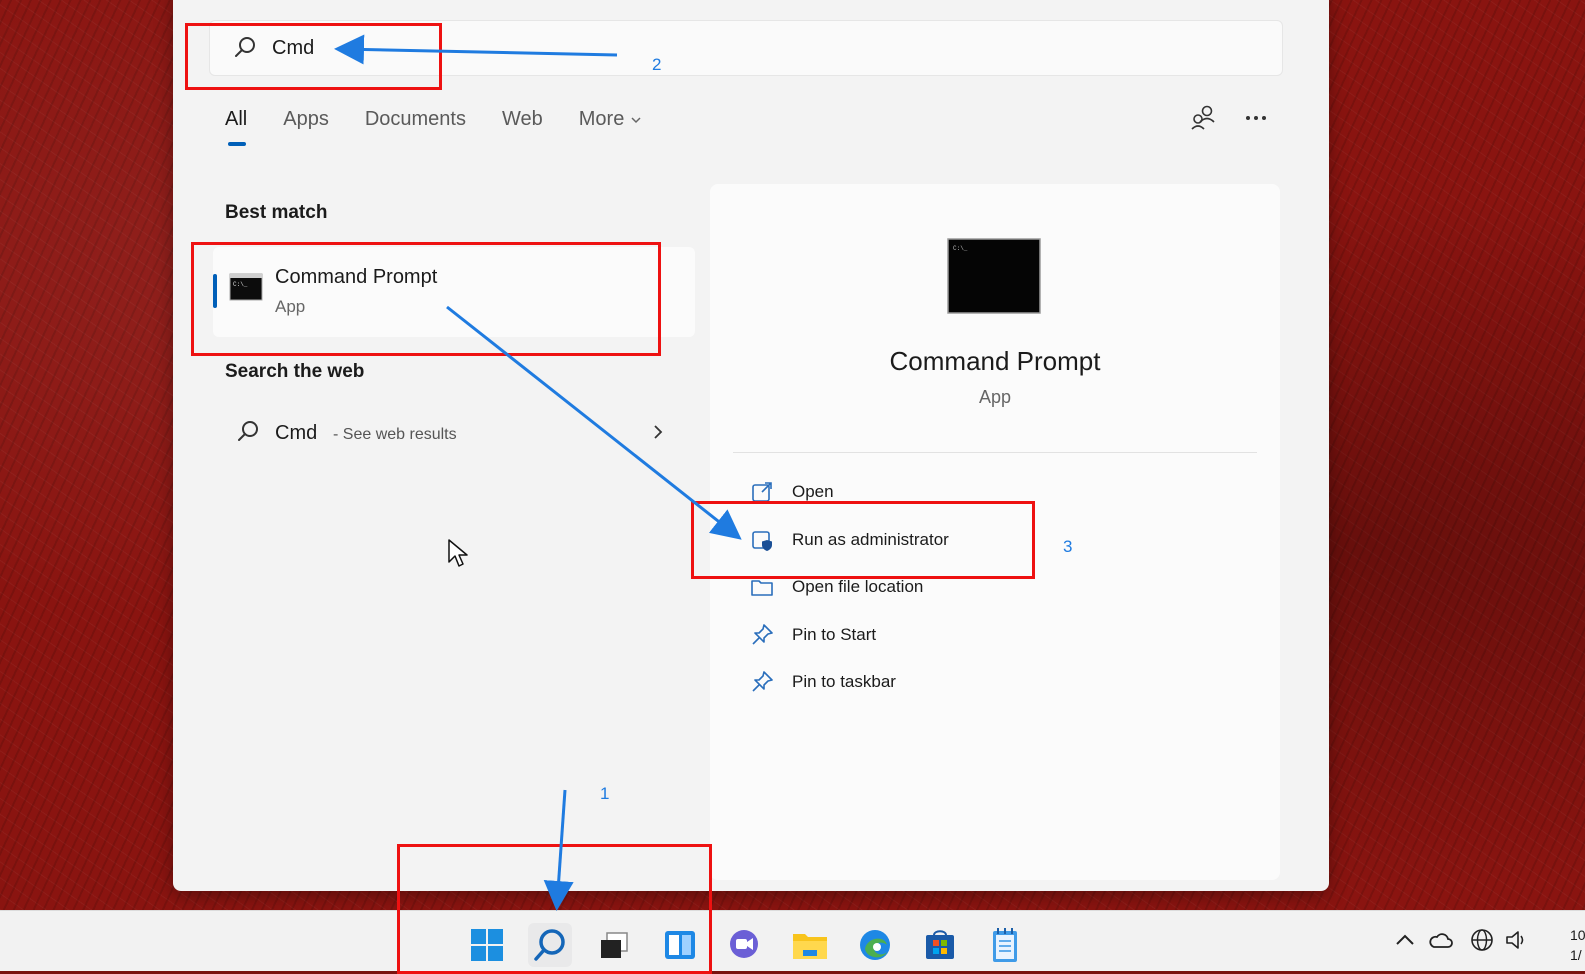  Describe the element at coordinates (762, 541) in the screenshot. I see `shield-window-icon` at that location.